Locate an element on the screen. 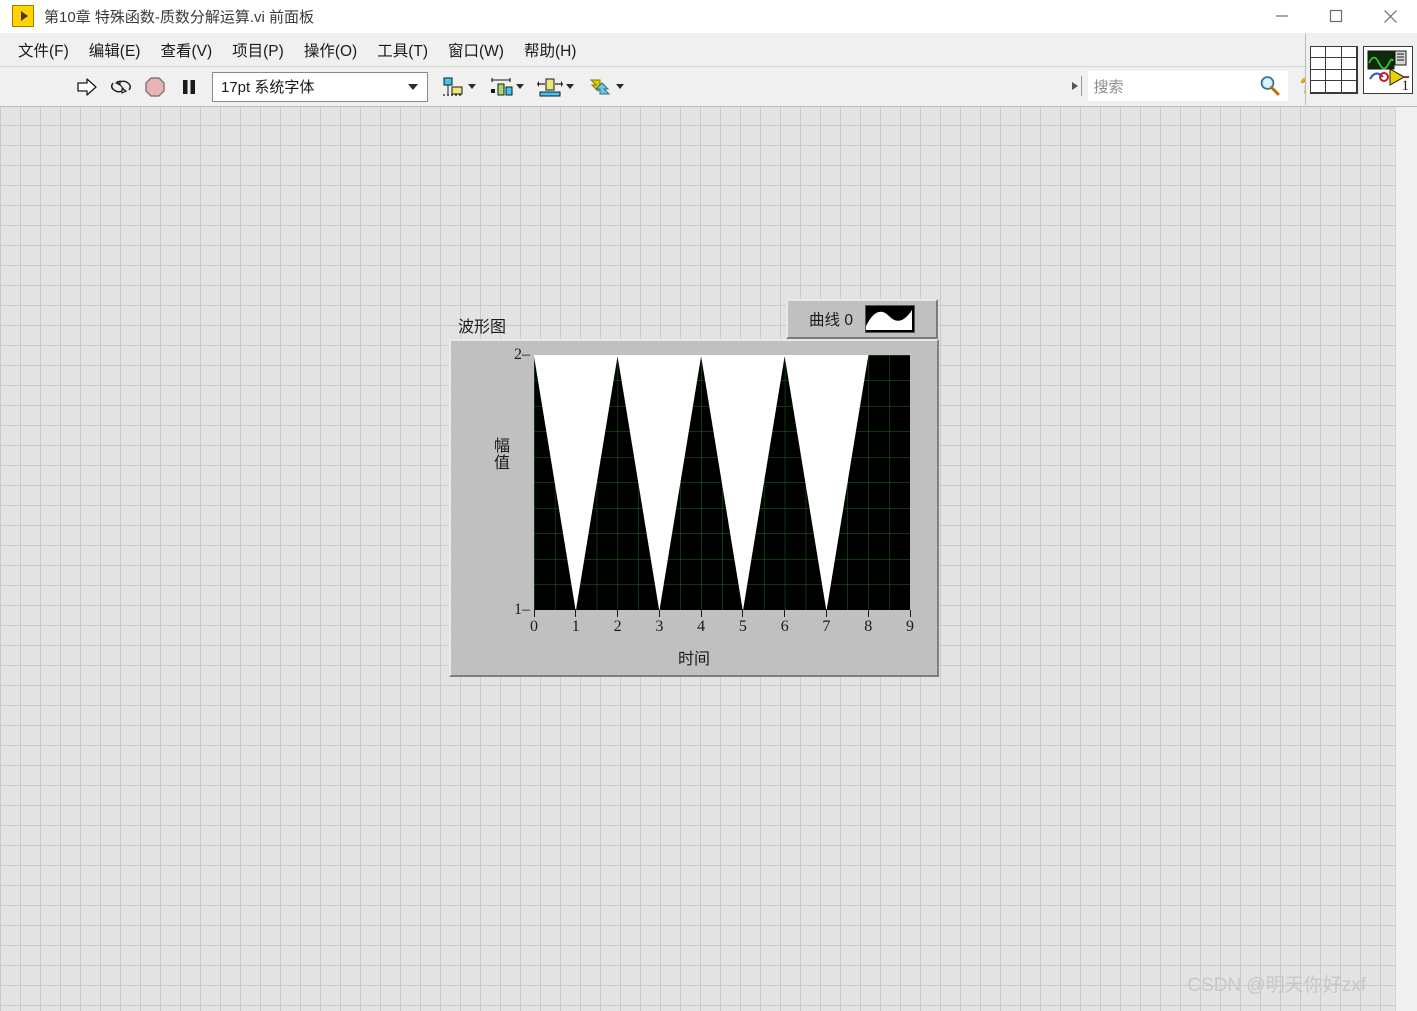  title-bar: 第10章 特殊函数-质数分解运算.vi 前面板 is located at coordinates (708, 16).